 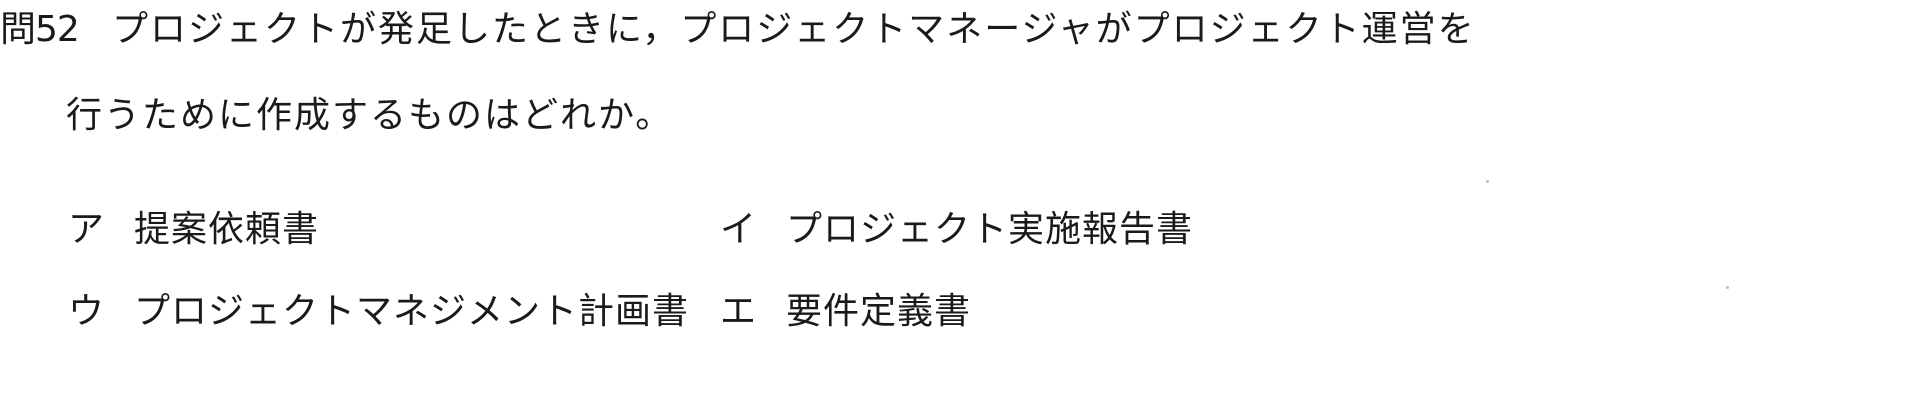 I want to click on question-number: 問52, so click(x=40, y=29).